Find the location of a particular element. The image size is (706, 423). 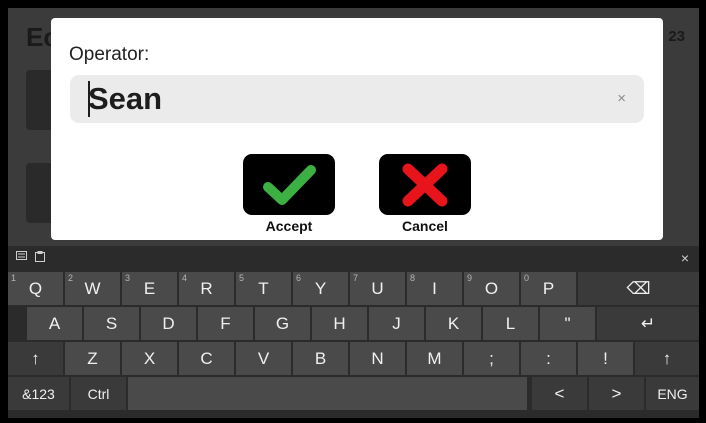

key-label: M is located at coordinates (434, 358).